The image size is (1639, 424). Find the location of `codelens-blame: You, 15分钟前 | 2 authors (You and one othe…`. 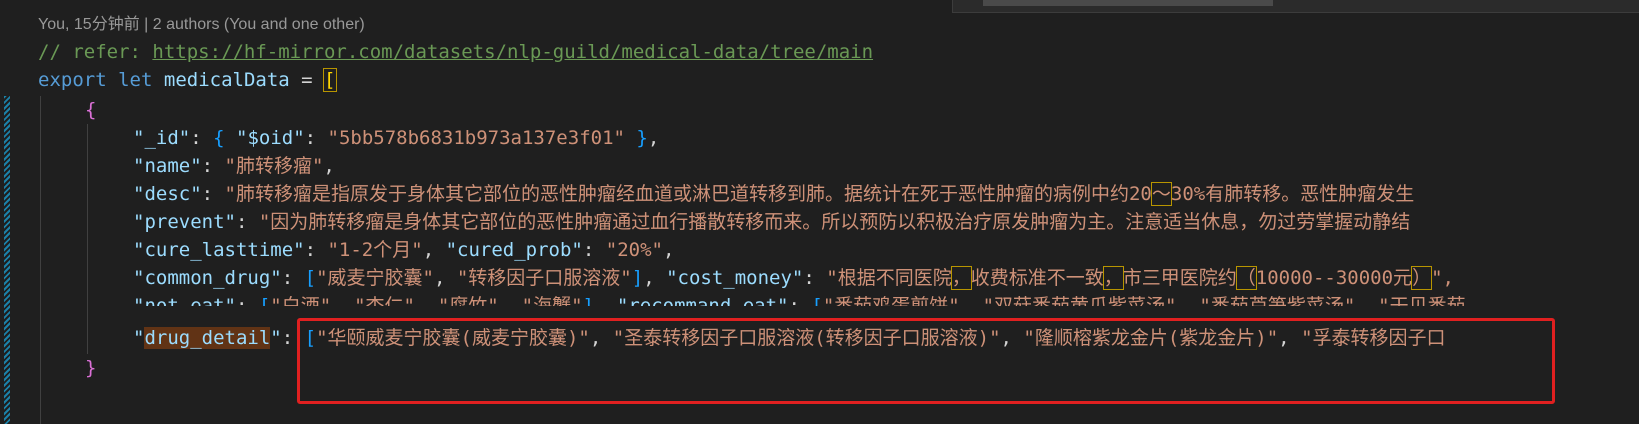

codelens-blame: You, 15分钟前 | 2 authors (You and one othe… is located at coordinates (201, 25).